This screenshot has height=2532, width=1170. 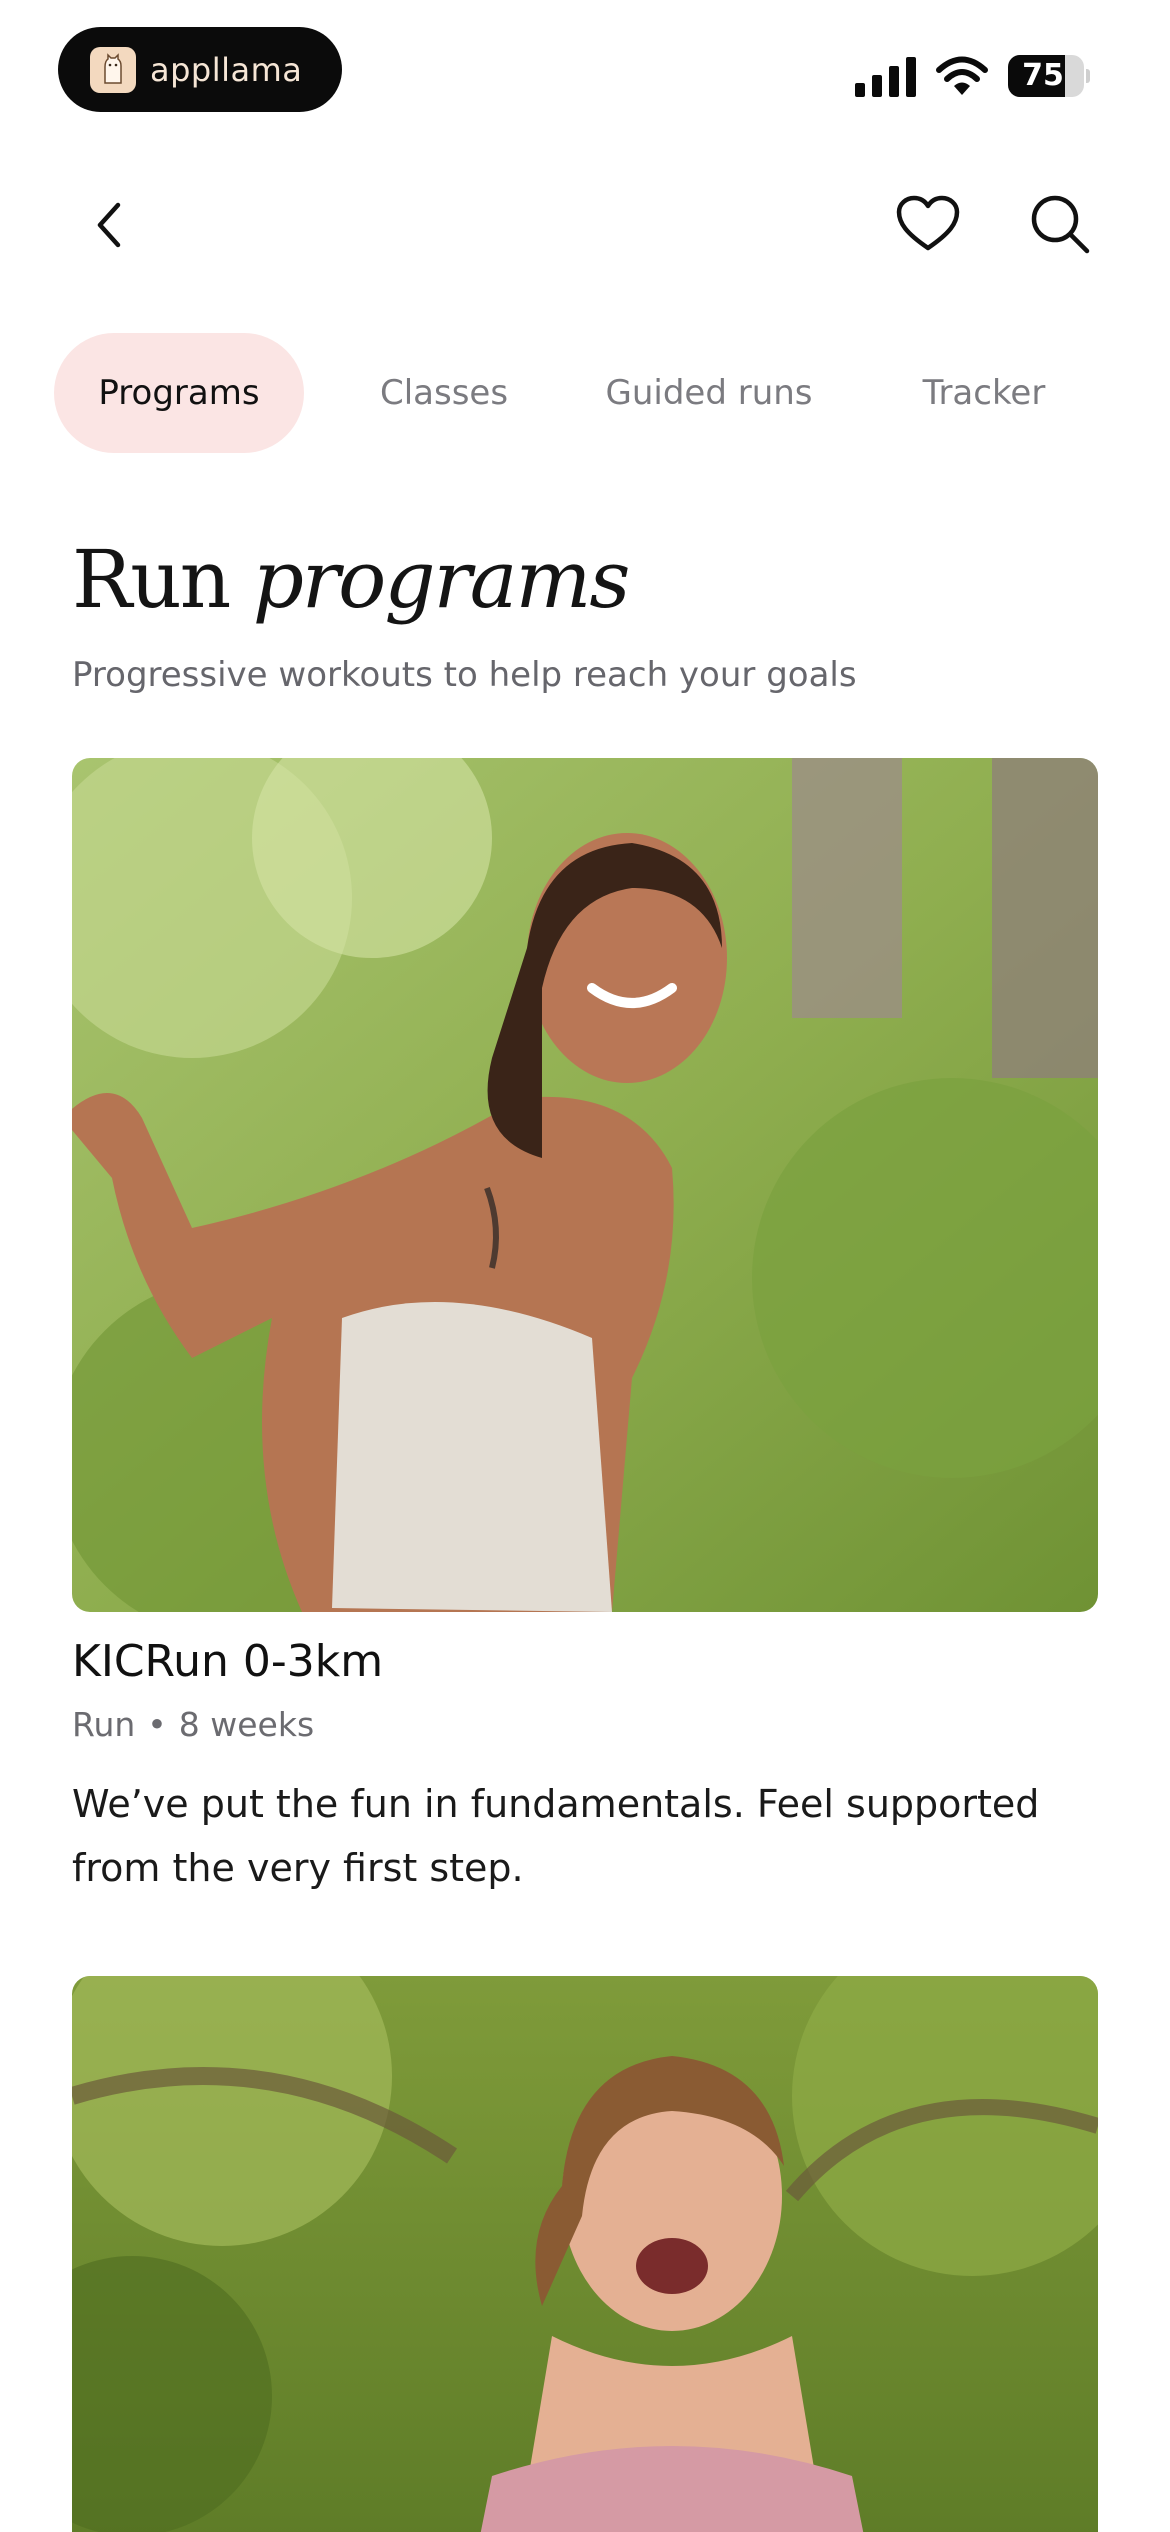 I want to click on chevron-left-icon, so click(x=109, y=225).